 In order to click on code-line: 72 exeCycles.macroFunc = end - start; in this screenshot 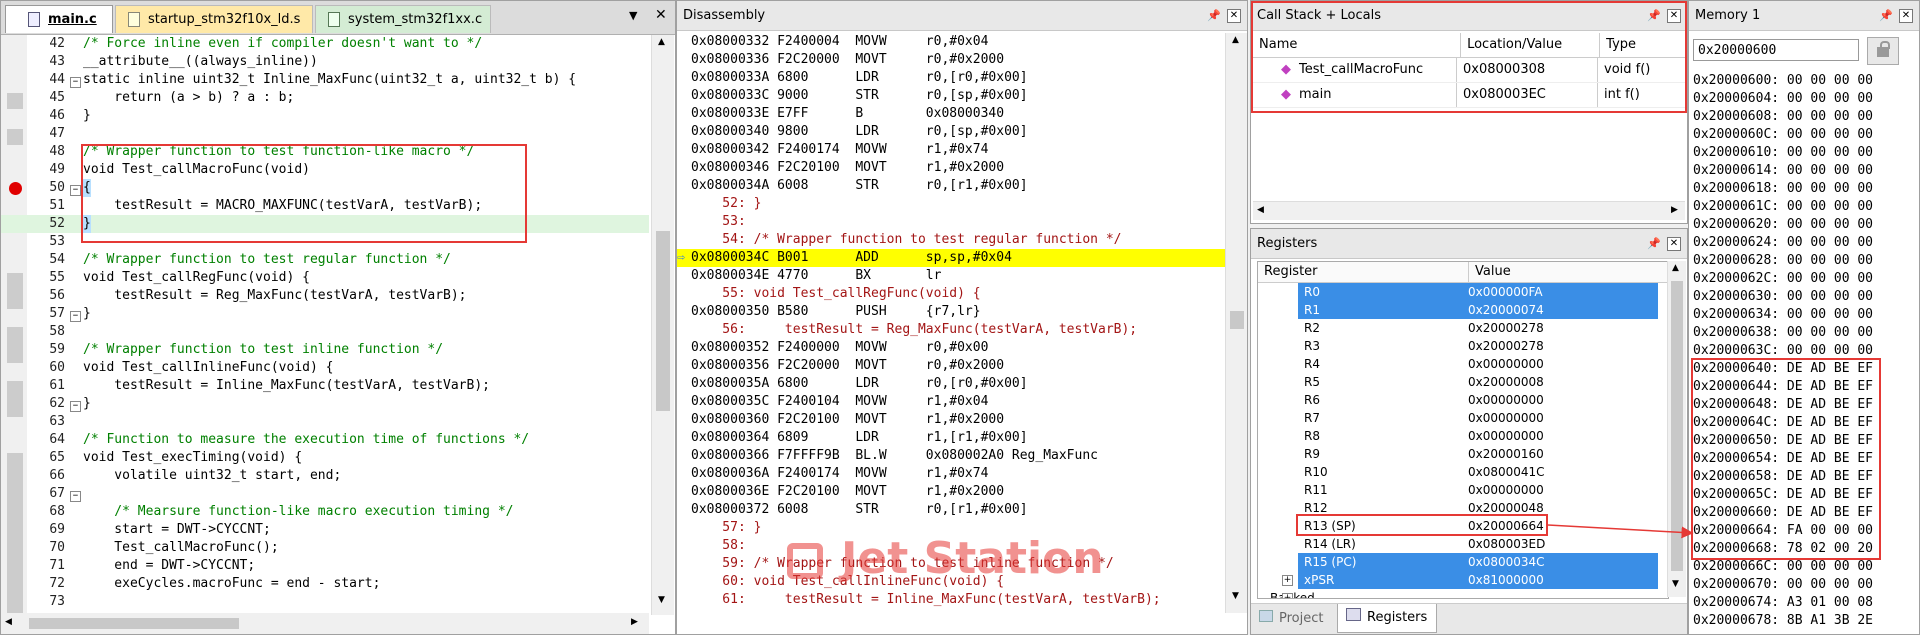, I will do `click(325, 584)`.